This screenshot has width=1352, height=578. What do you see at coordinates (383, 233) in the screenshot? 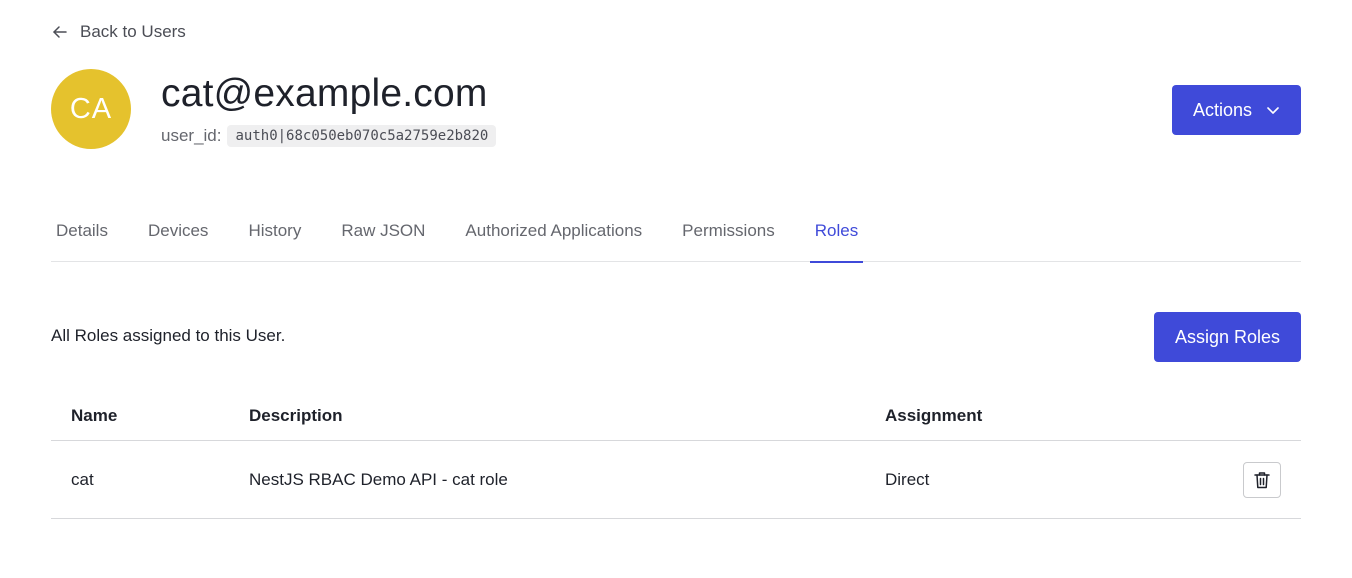
I see `tab-raw-json: Raw JSON` at bounding box center [383, 233].